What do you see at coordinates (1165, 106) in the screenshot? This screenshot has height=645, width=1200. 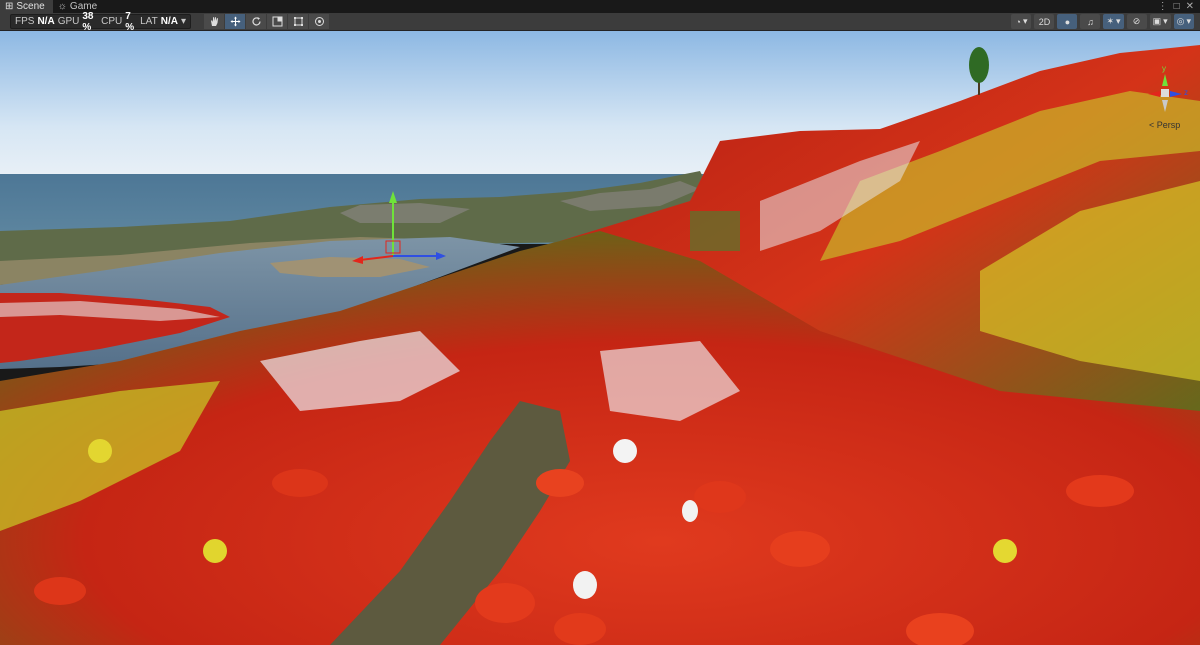 I see `neg-y-axis-cone` at bounding box center [1165, 106].